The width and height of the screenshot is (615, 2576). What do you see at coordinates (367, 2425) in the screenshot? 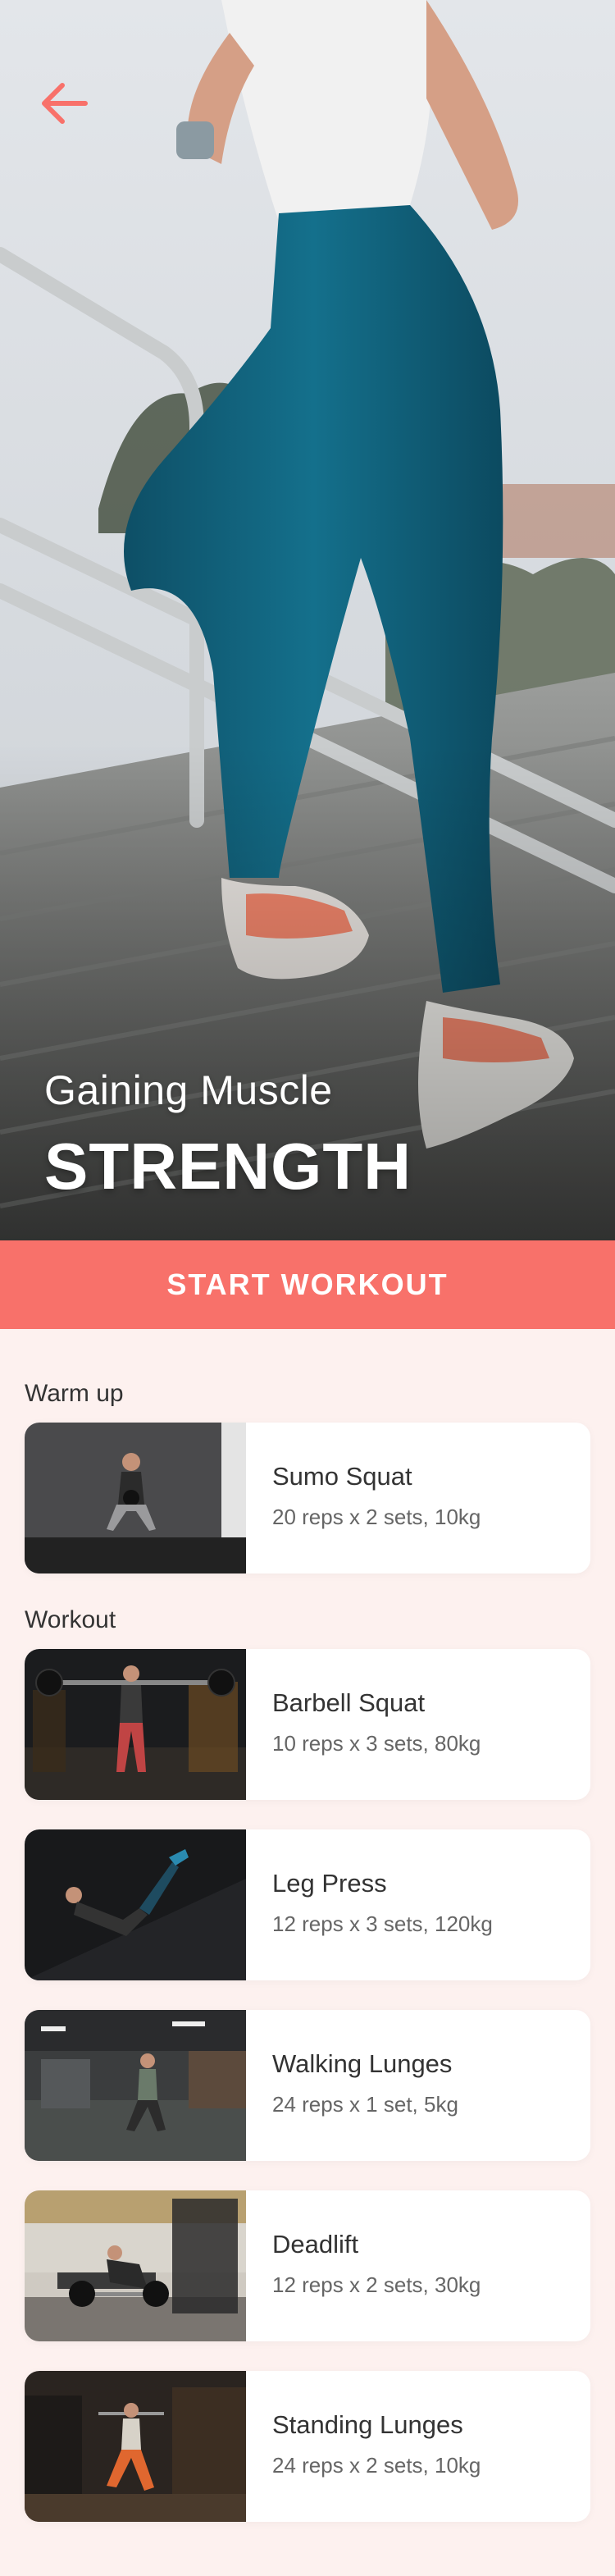
I see `exercise-name: Standing Lunges` at bounding box center [367, 2425].